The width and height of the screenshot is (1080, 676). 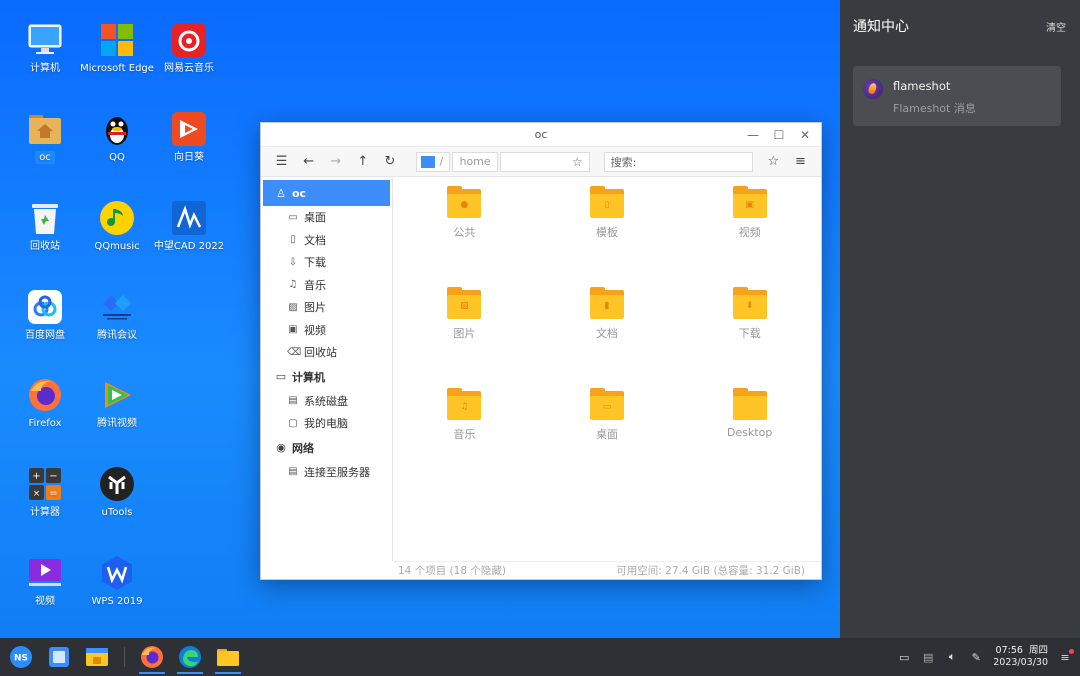 I want to click on notification-center-toggle-icon: ≡, so click(x=1066, y=656).